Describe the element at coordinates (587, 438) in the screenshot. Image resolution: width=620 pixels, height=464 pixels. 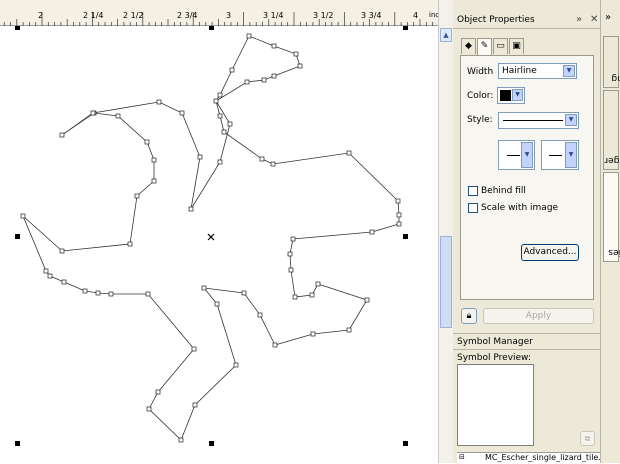
I see `symbol-action-button-1: ⧉` at that location.